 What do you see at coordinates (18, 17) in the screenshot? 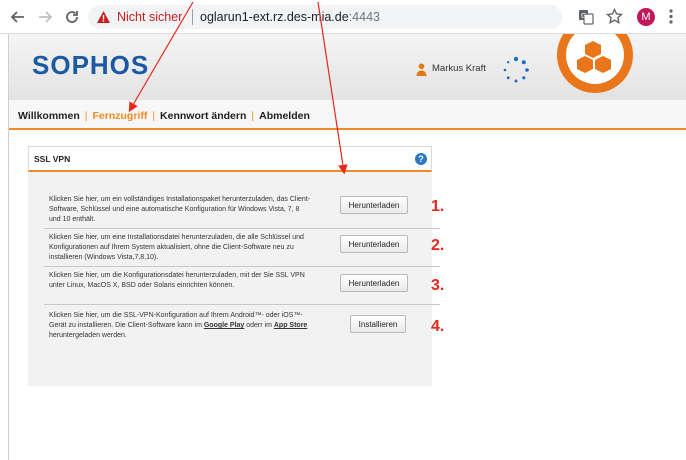
I see `back-arrow-icon` at bounding box center [18, 17].